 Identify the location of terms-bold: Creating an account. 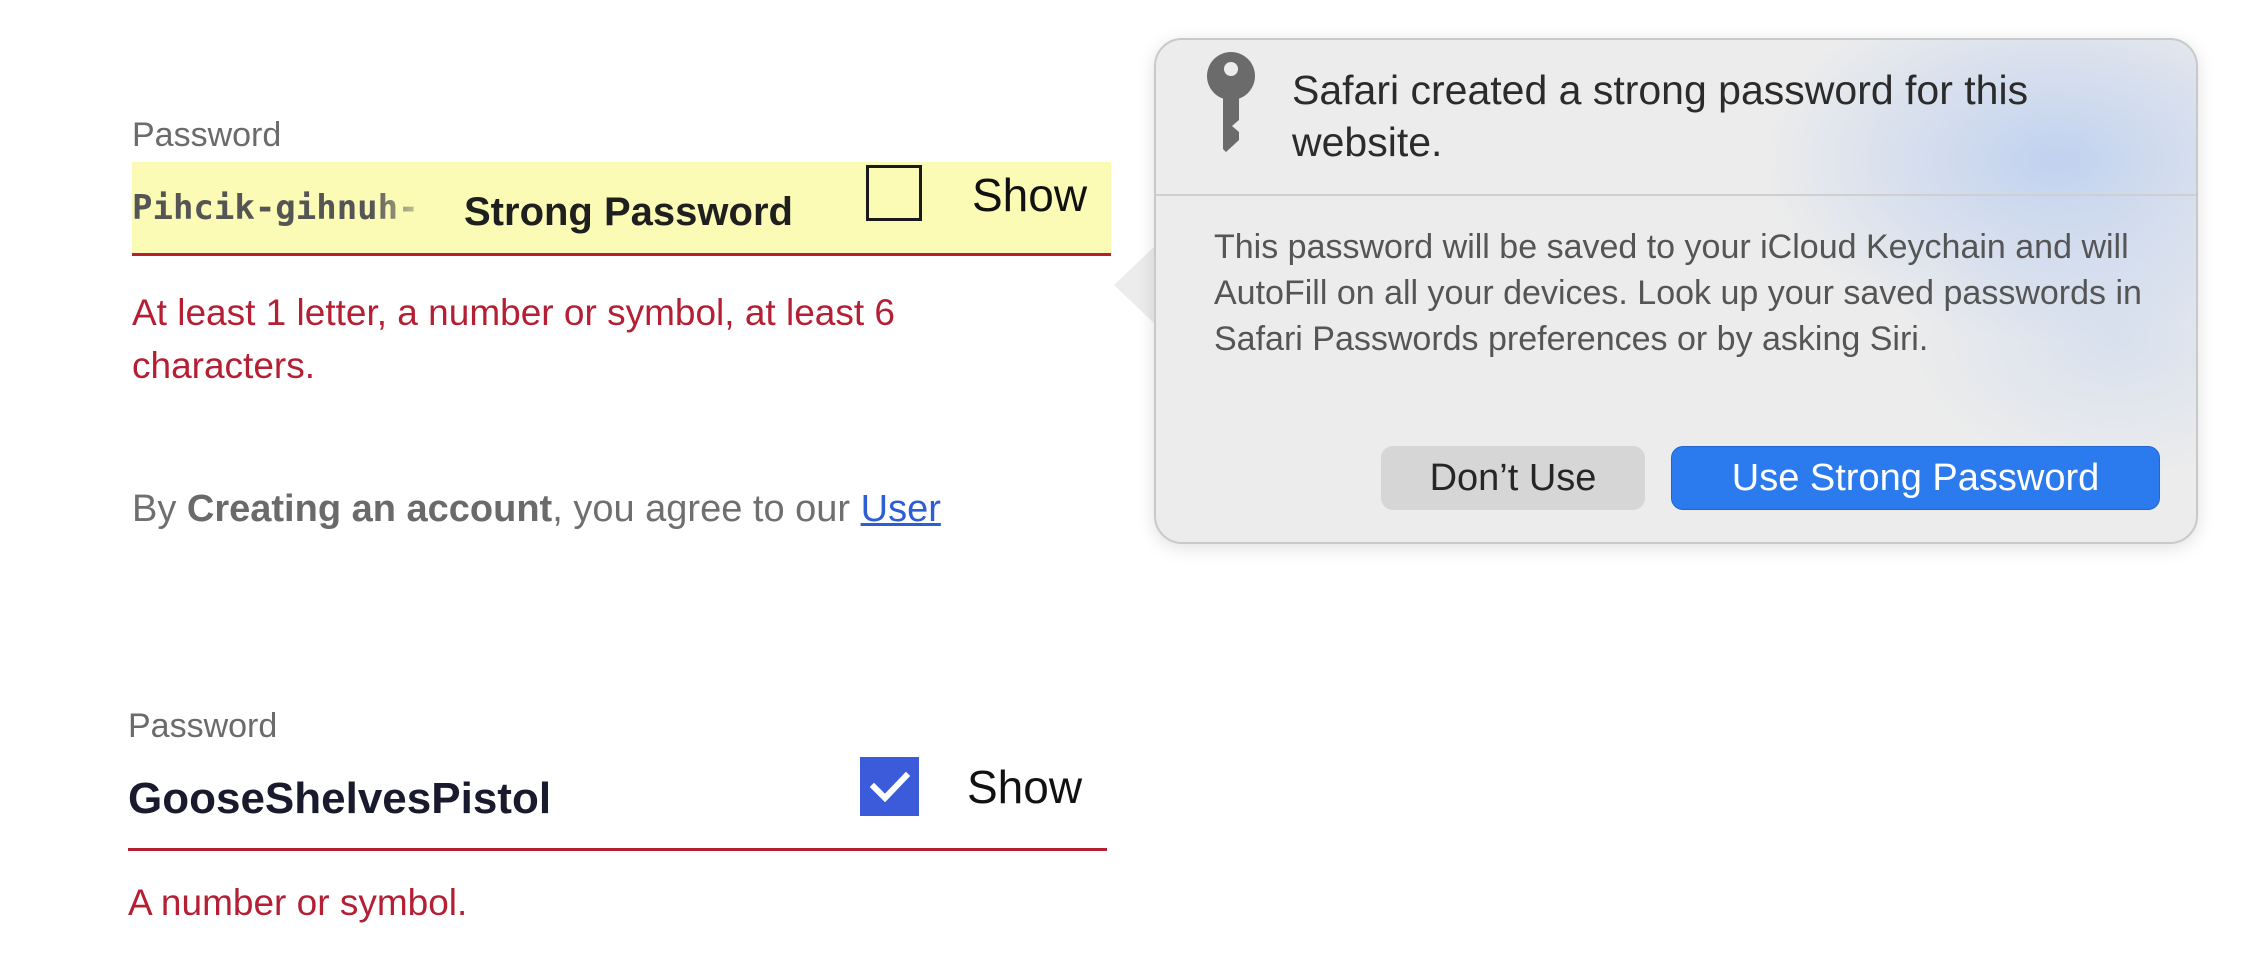
(369, 509).